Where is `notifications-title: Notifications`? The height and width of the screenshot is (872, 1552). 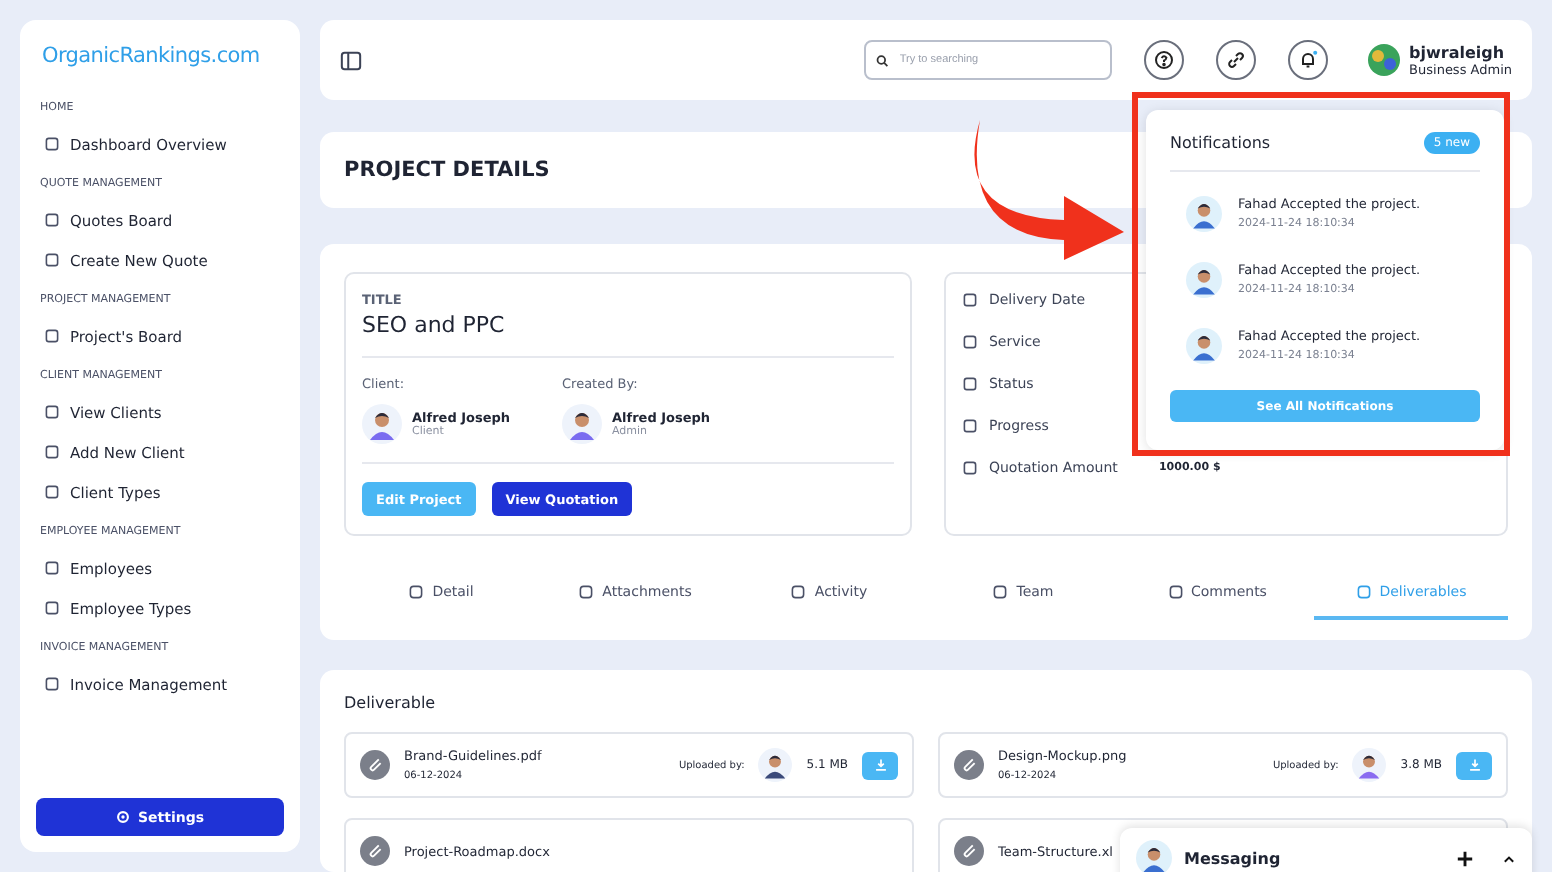 notifications-title: Notifications is located at coordinates (1220, 143).